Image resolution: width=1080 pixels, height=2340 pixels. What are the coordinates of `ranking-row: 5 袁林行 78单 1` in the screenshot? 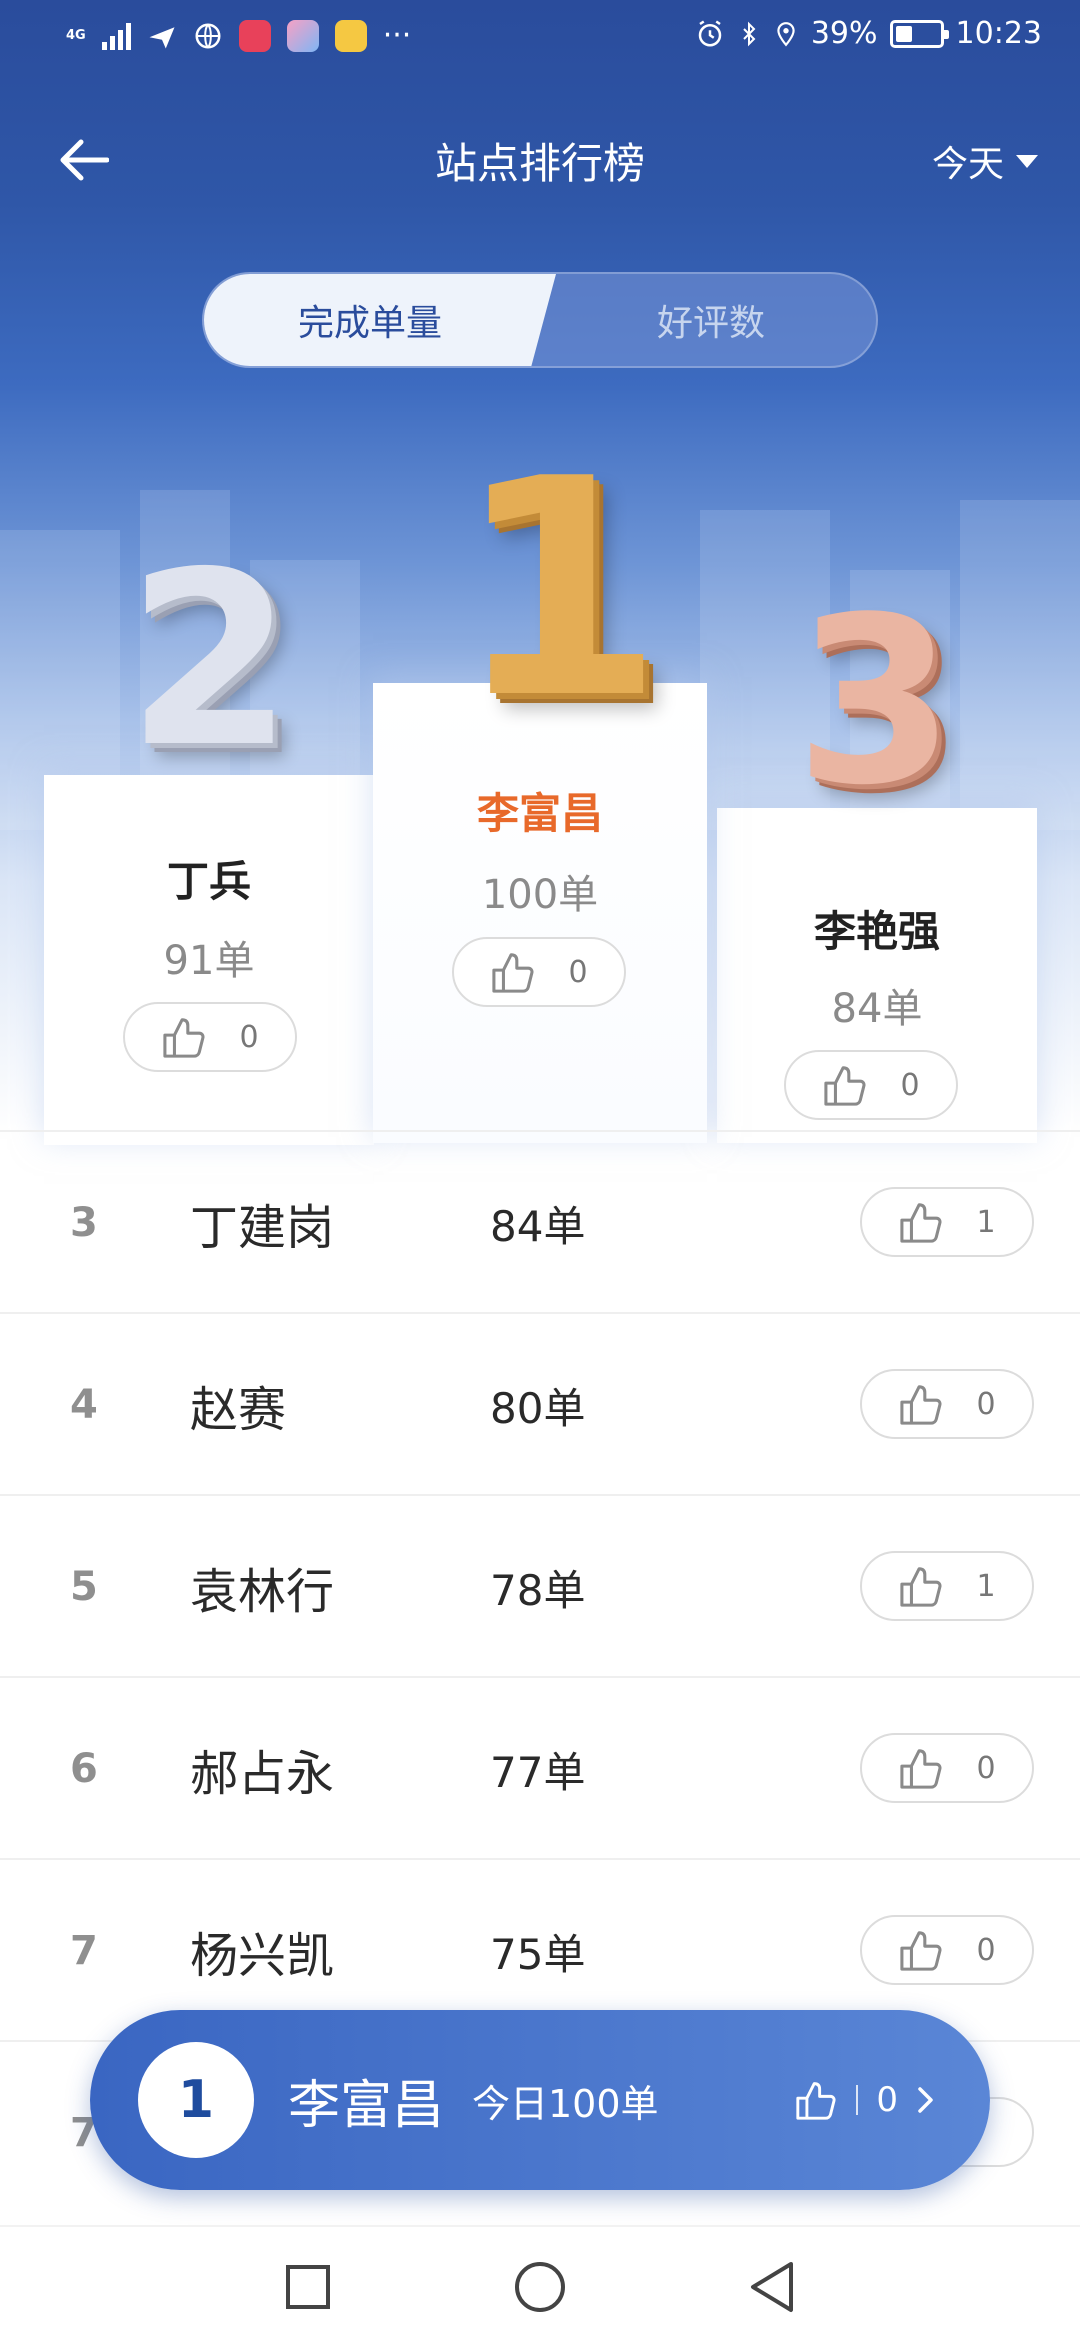 It's located at (540, 1585).